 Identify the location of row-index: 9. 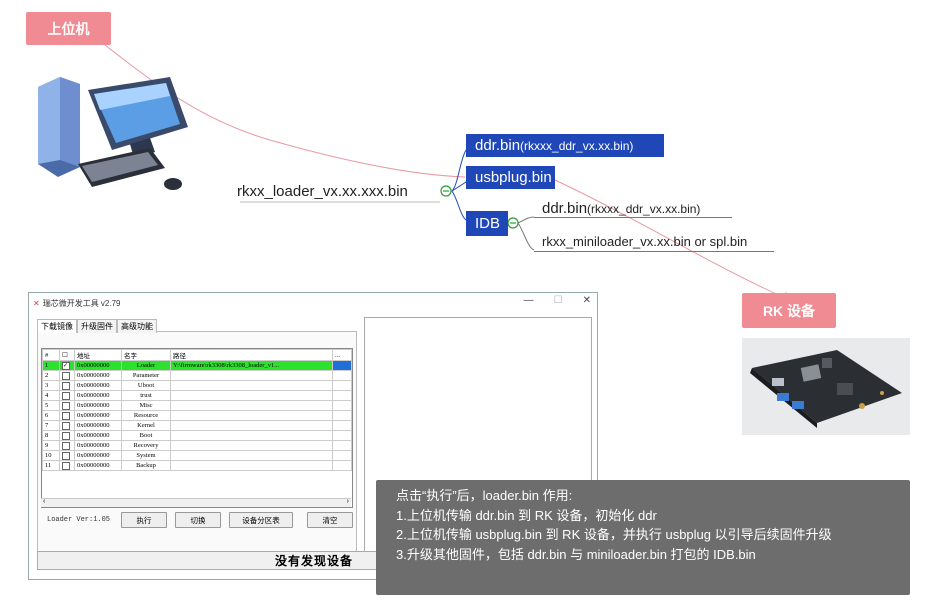
(51, 445).